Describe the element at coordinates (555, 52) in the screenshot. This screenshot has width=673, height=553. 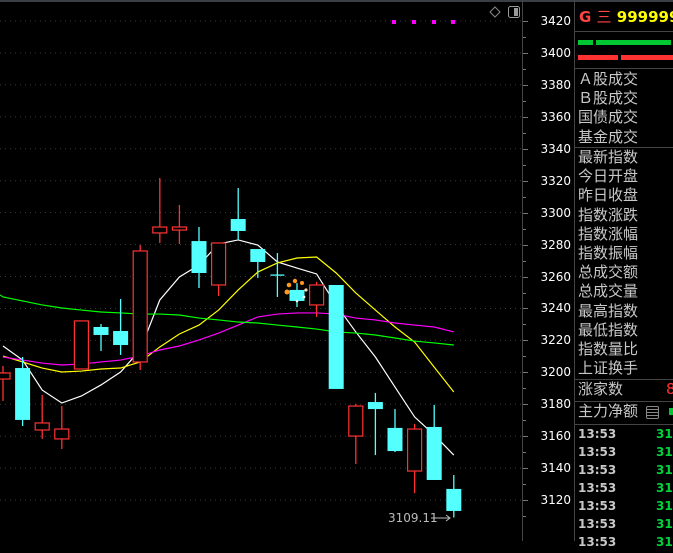
I see `axis-tick-label: 3400` at that location.